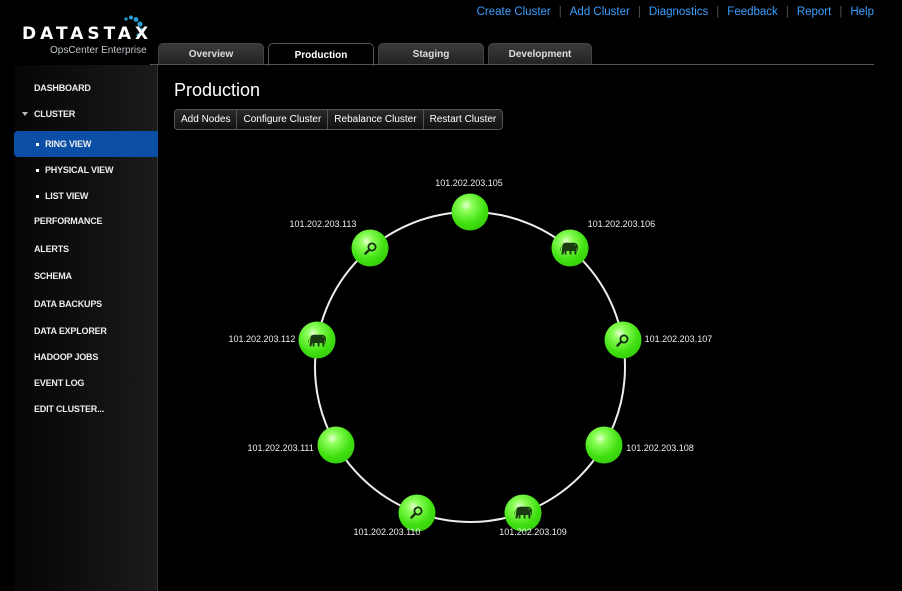  Describe the element at coordinates (87, 34) in the screenshot. I see `brand-name: DATASTAX` at that location.